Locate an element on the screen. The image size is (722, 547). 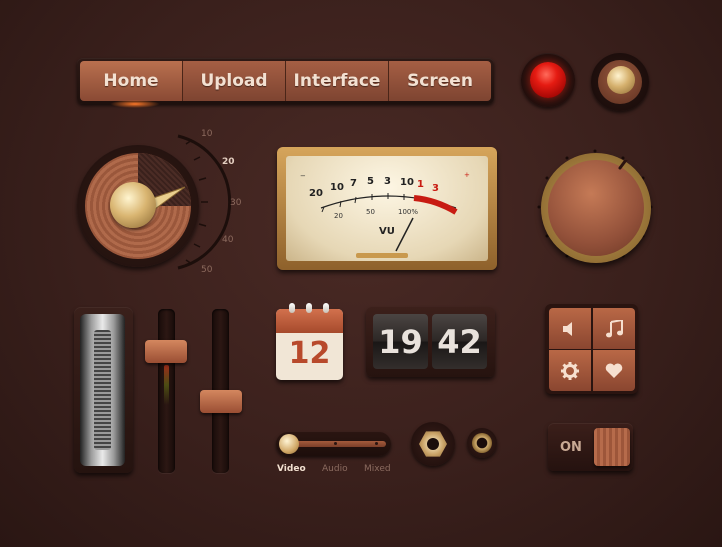
knob-marker-icon is located at coordinates (623, 165).